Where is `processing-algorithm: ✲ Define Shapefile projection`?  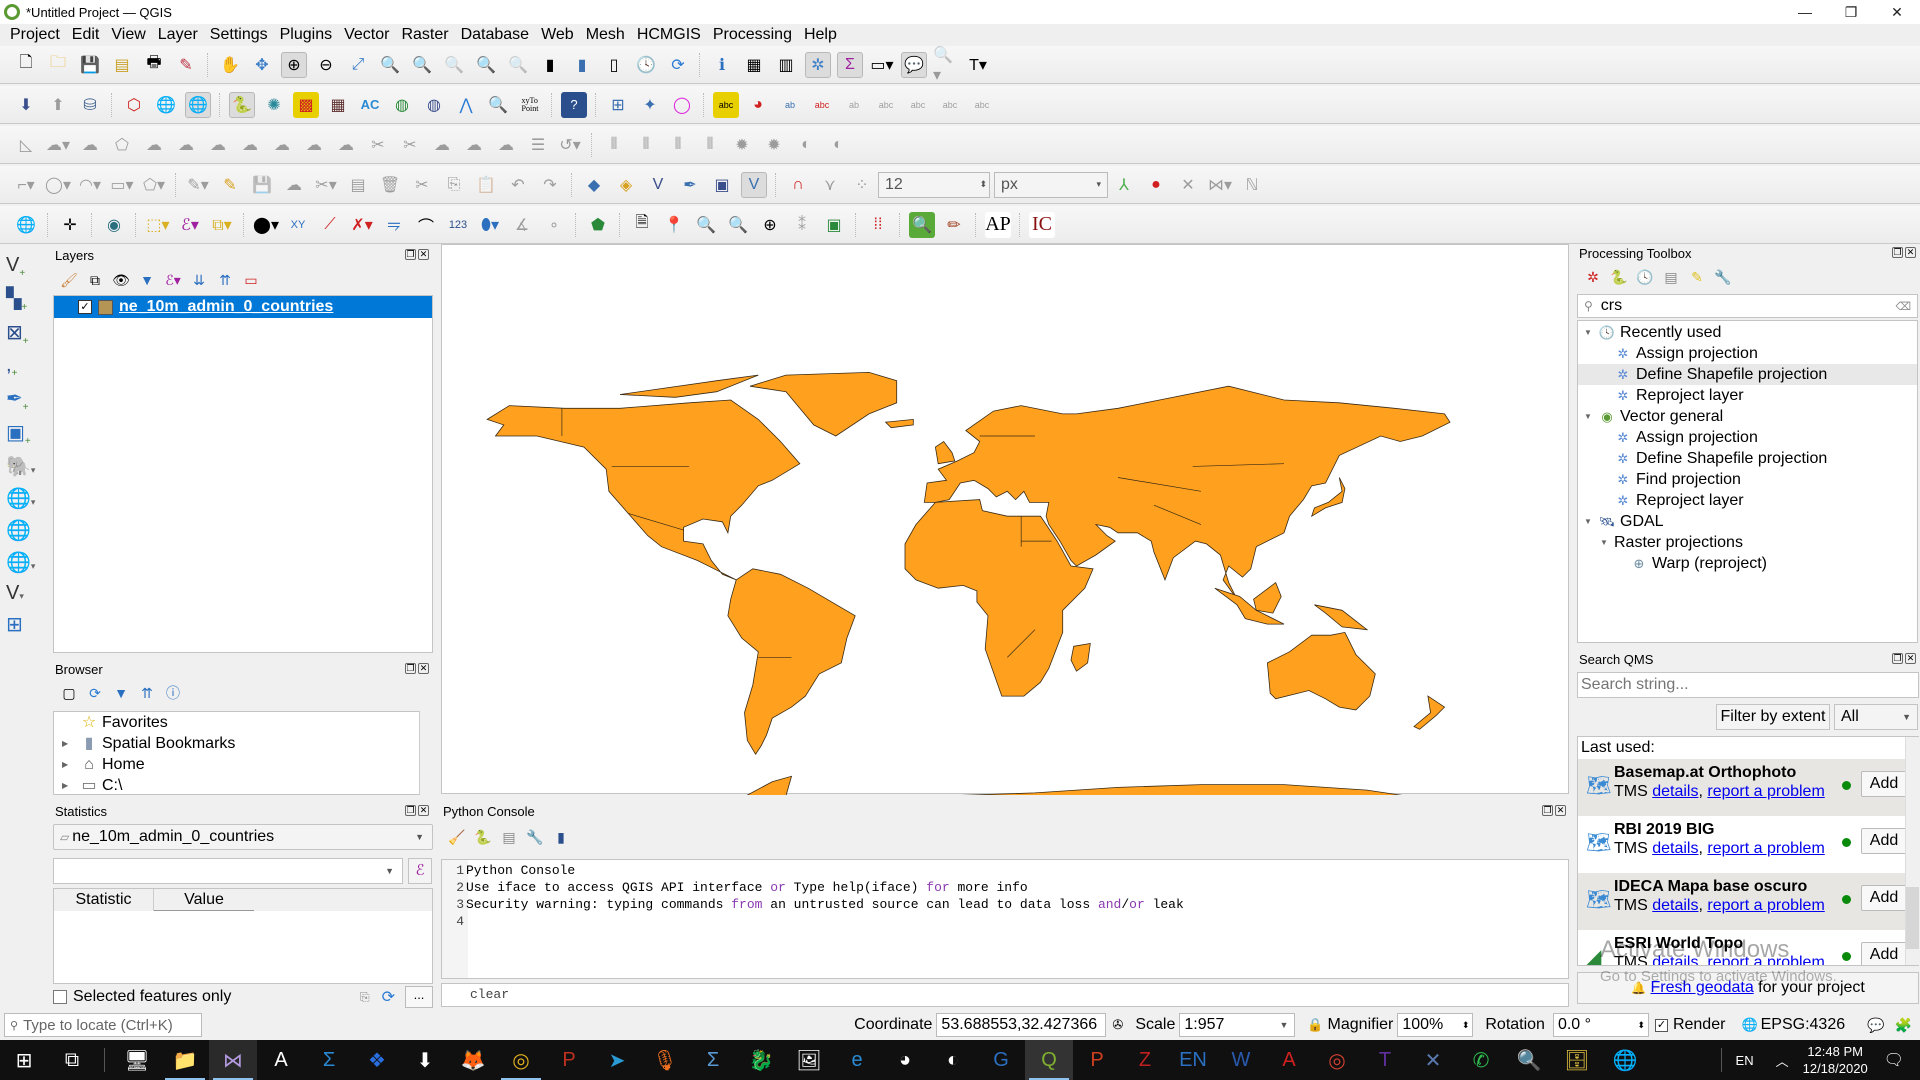
processing-algorithm: ✲ Define Shapefile projection is located at coordinates (1747, 374).